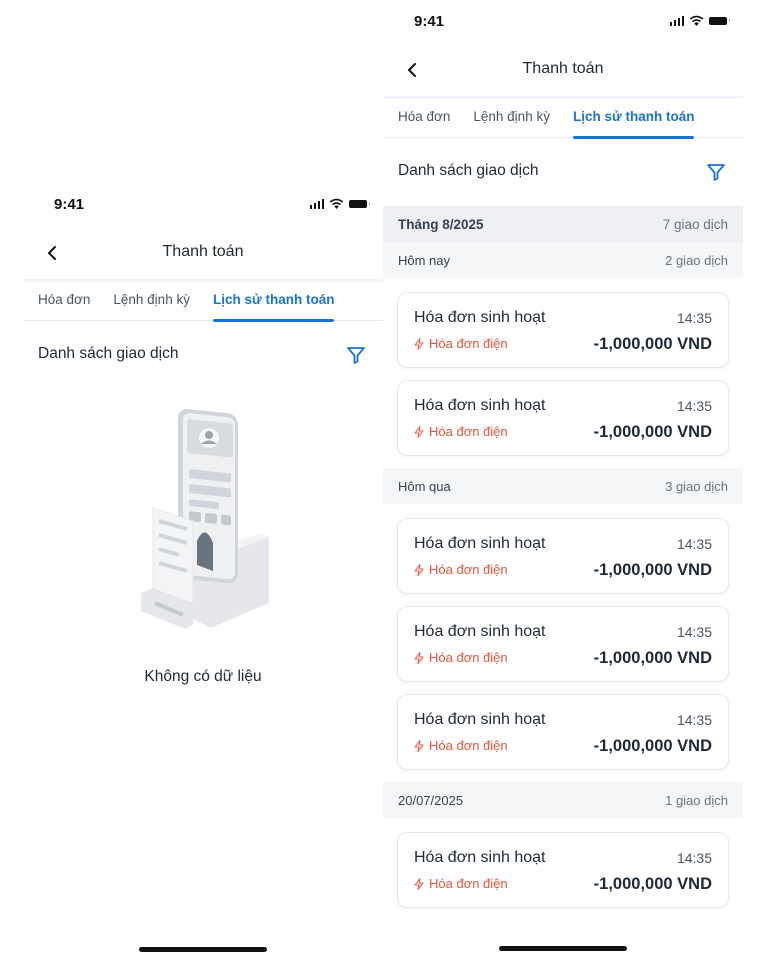 This screenshot has width=763, height=963. I want to click on day-count: 1 giao dịch, so click(696, 800).